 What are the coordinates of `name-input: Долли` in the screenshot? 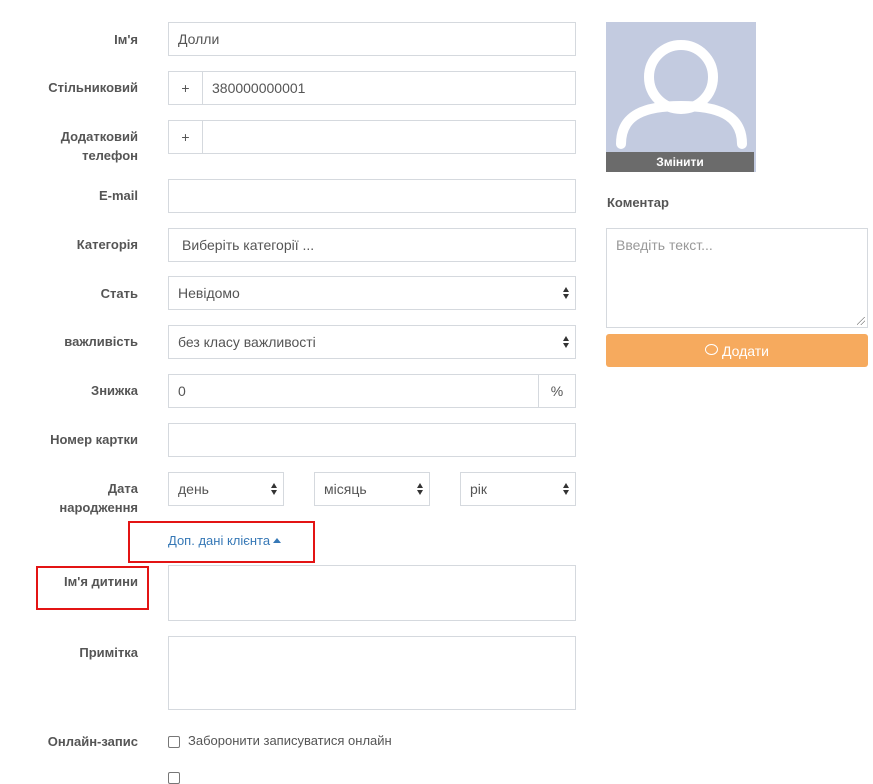 It's located at (372, 39).